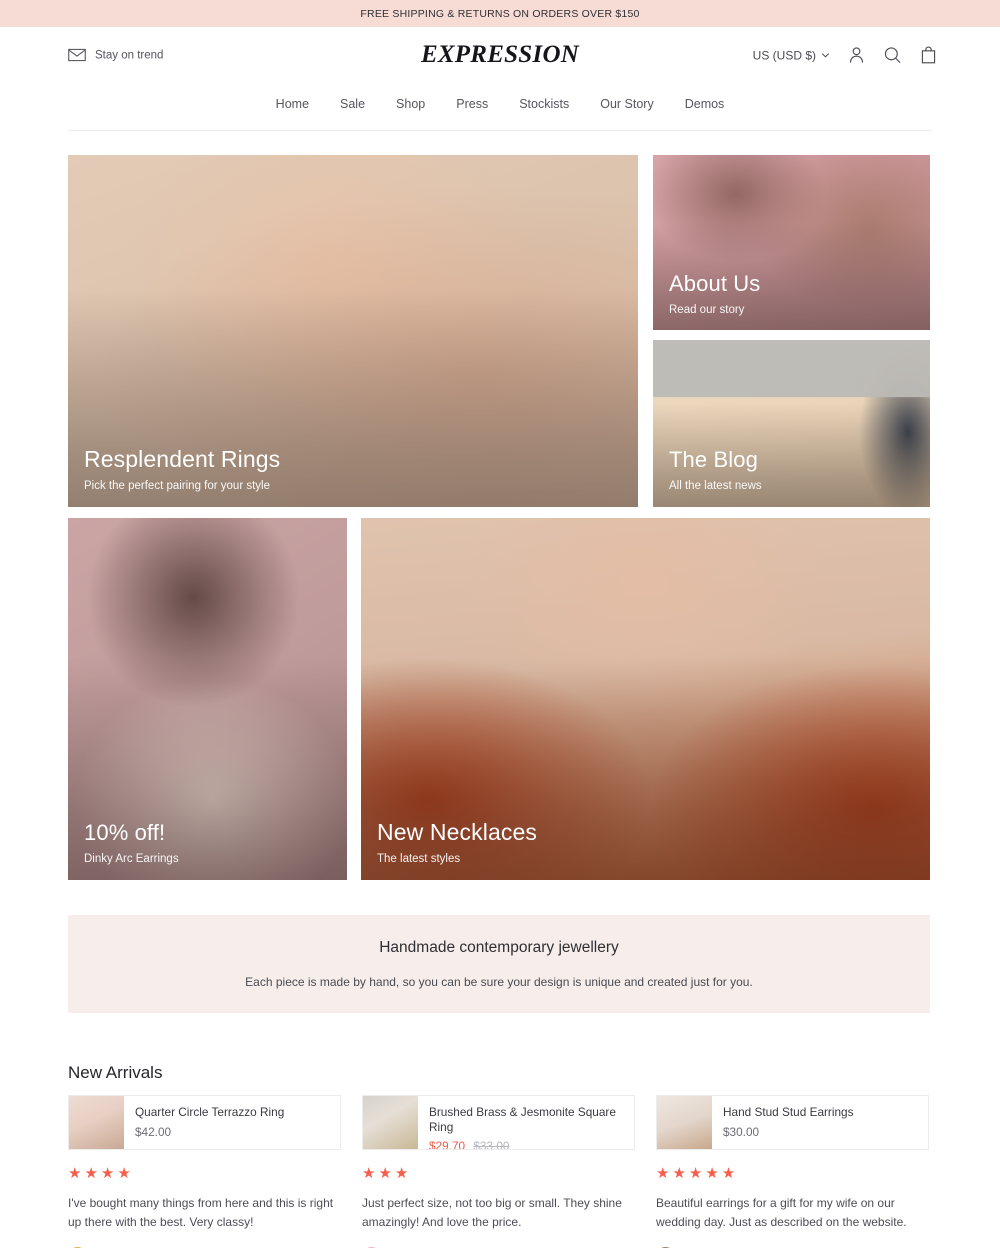 The image size is (1000, 1248). Describe the element at coordinates (77, 55) in the screenshot. I see `envelope-icon` at that location.